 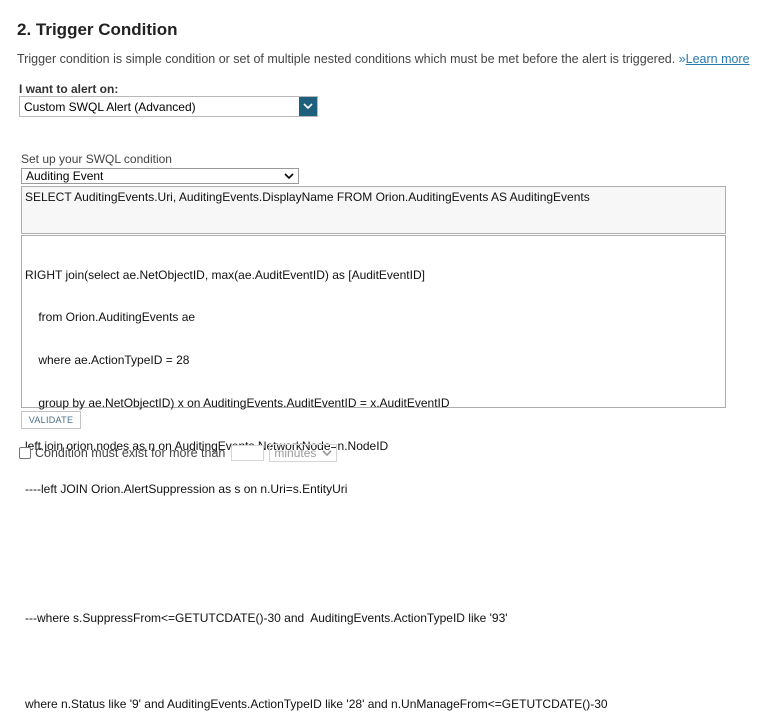 What do you see at coordinates (96, 159) in the screenshot?
I see `swql-condition-label: Set up your SWQL condition` at bounding box center [96, 159].